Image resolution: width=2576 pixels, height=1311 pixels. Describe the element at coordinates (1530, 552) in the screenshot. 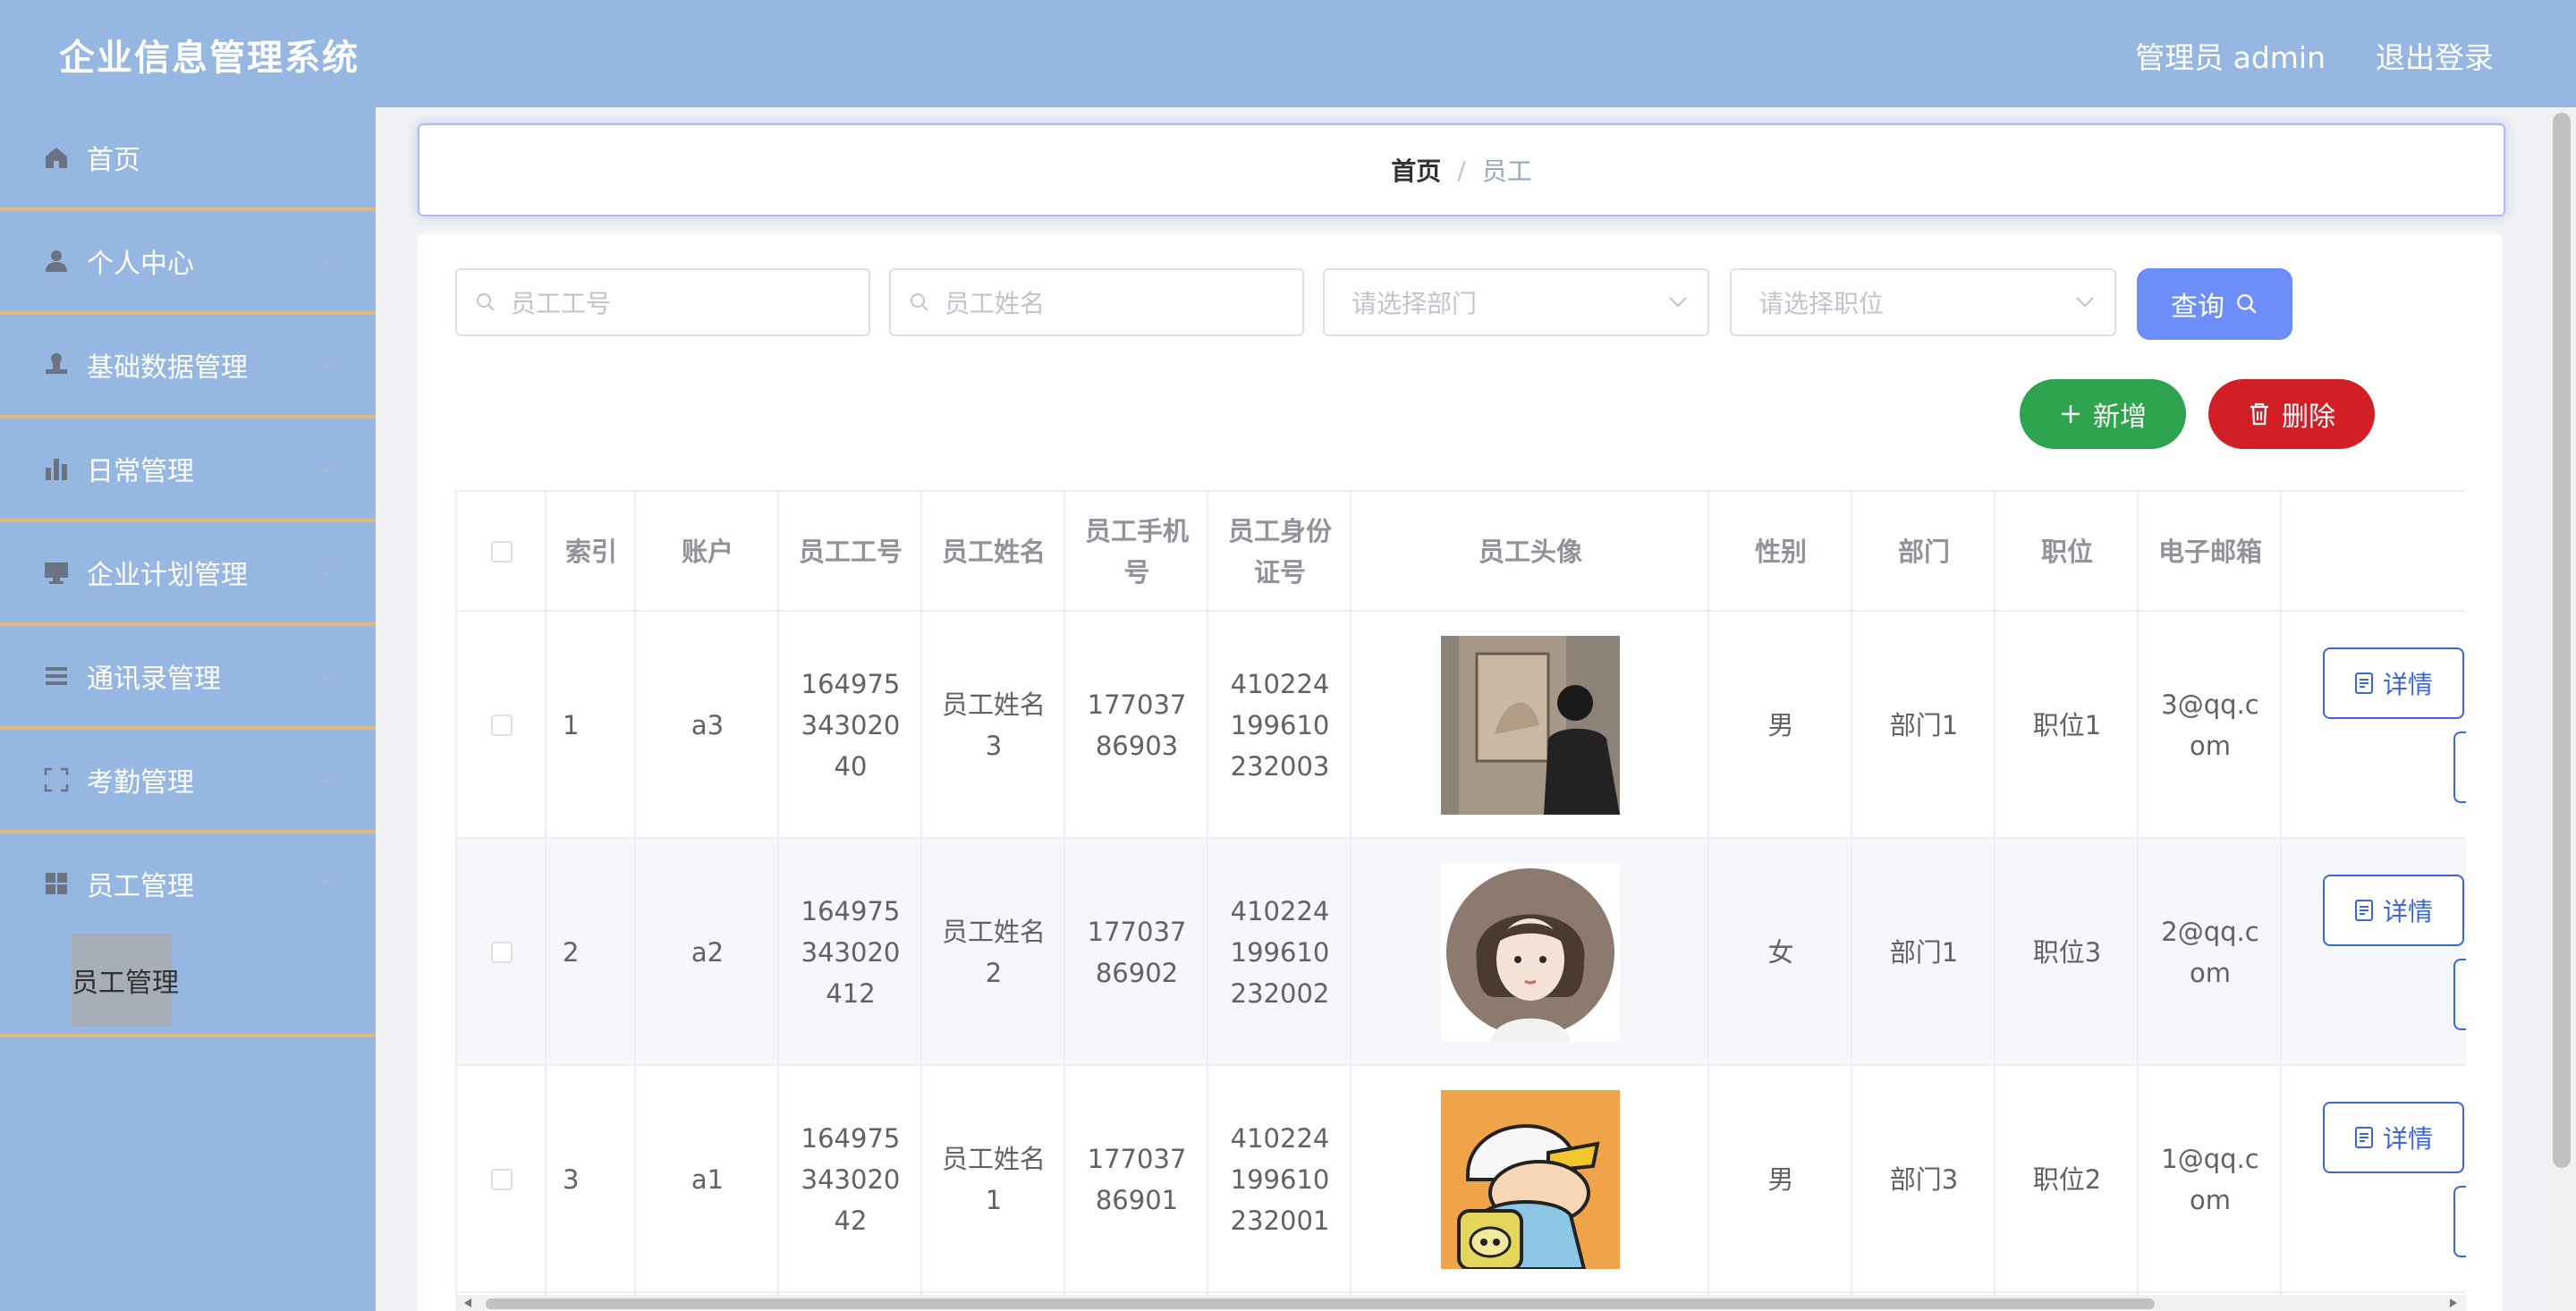

I see `header-avatar: 员工头像` at that location.